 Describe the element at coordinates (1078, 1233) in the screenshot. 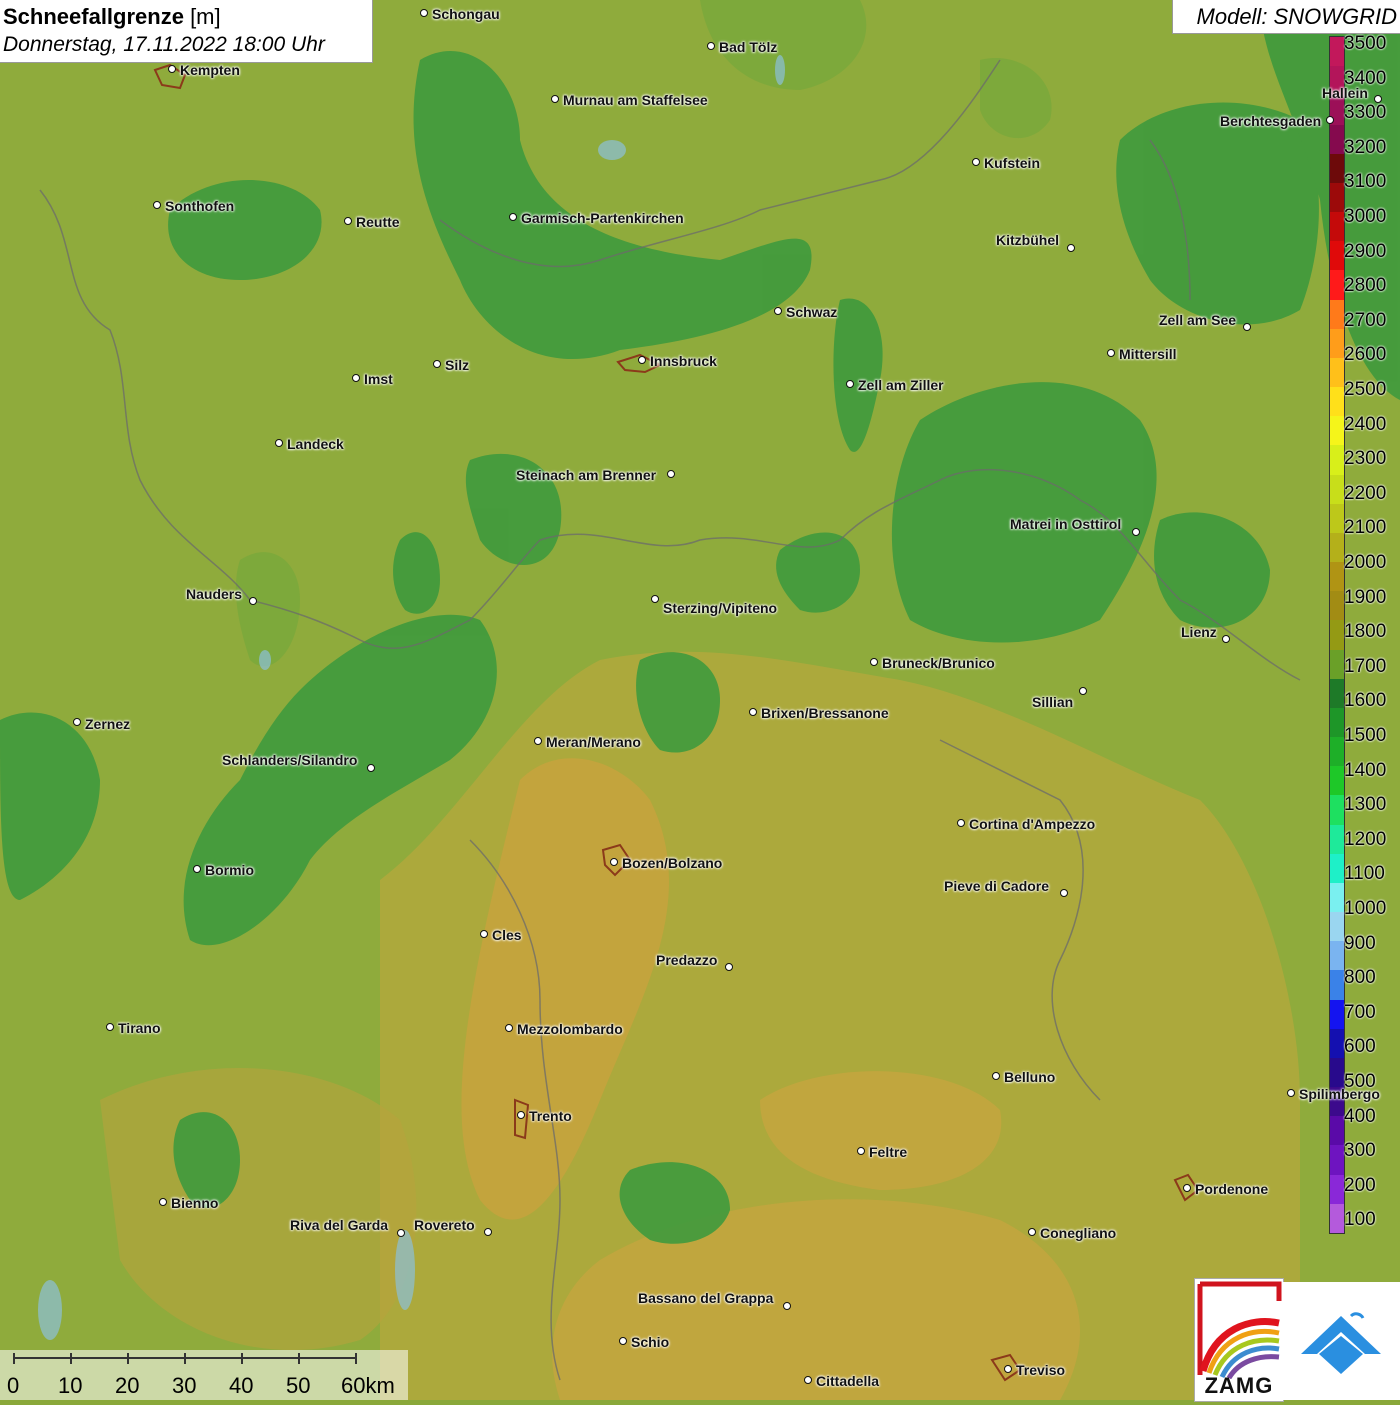

I see `city-label-conegliano: Conegliano` at that location.